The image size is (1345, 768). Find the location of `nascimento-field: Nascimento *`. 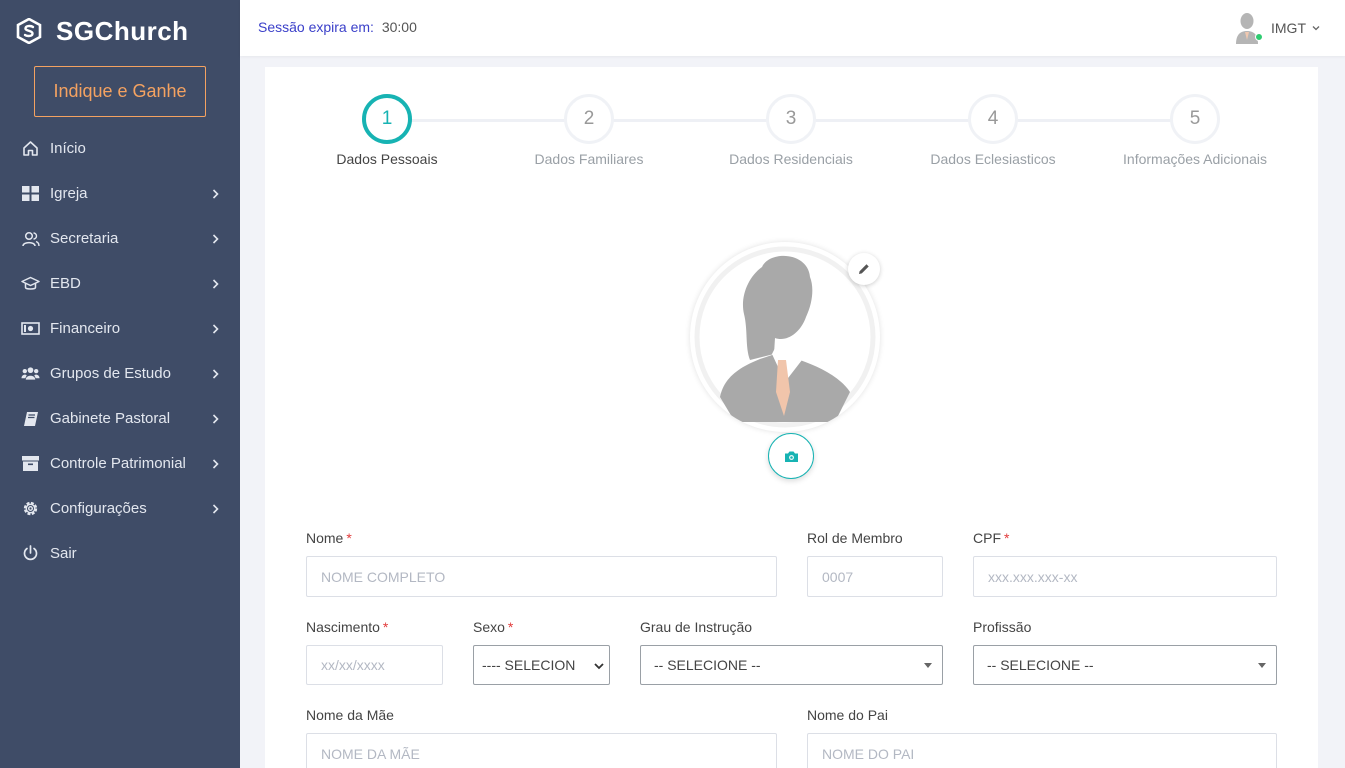

nascimento-field: Nascimento * is located at coordinates (347, 628).